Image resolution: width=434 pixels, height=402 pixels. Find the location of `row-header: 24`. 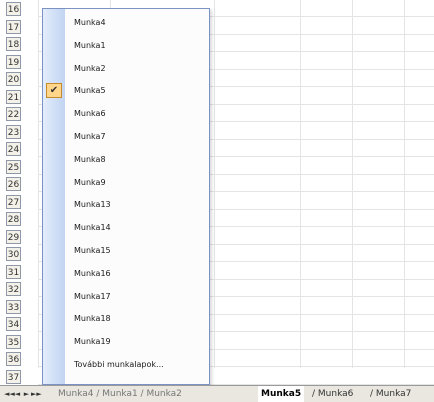

row-header: 24 is located at coordinates (13, 149).